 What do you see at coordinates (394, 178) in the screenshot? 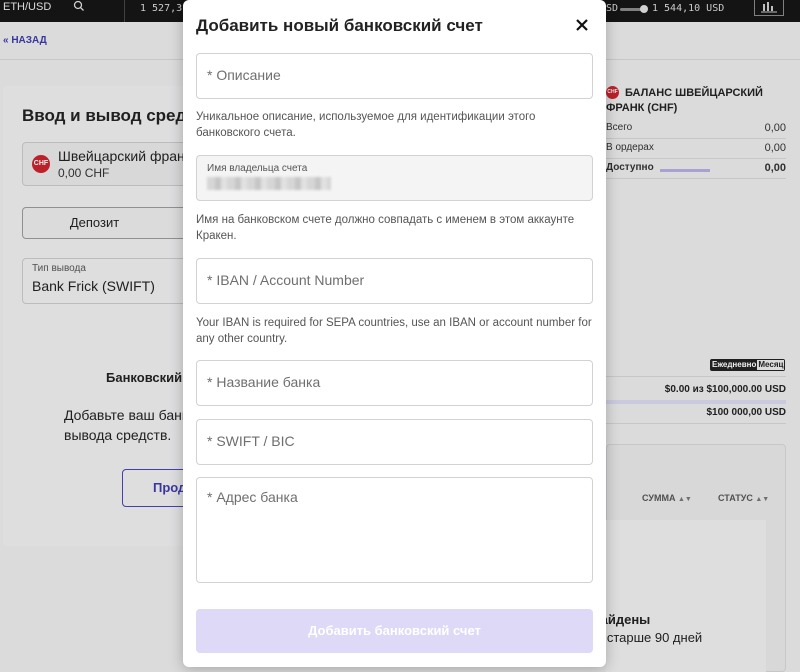
I see `account-owner-field: Имя владельца счета` at bounding box center [394, 178].